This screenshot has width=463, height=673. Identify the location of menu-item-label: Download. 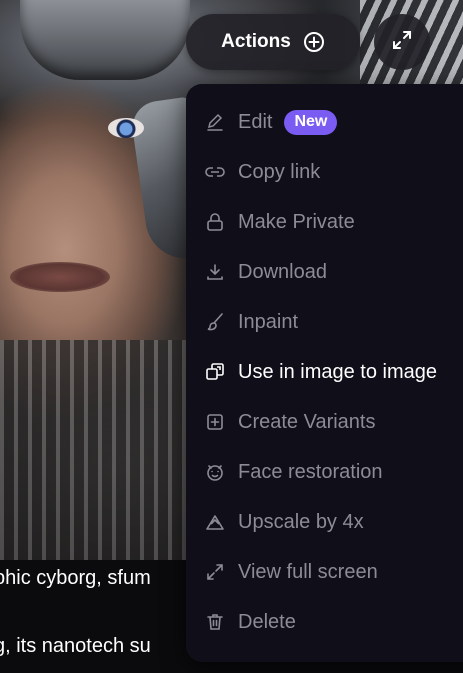
(282, 271).